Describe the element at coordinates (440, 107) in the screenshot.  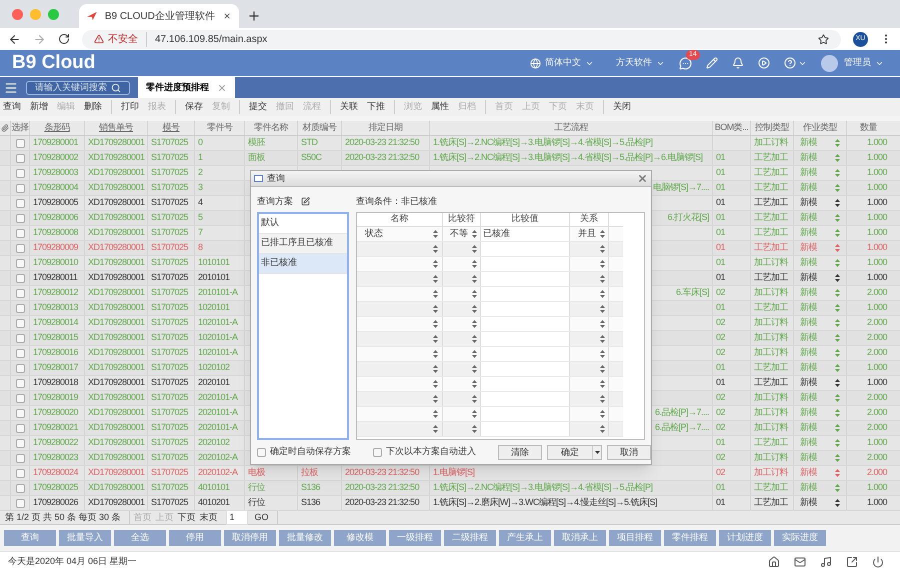
I see `toolbar-button: 属性` at that location.